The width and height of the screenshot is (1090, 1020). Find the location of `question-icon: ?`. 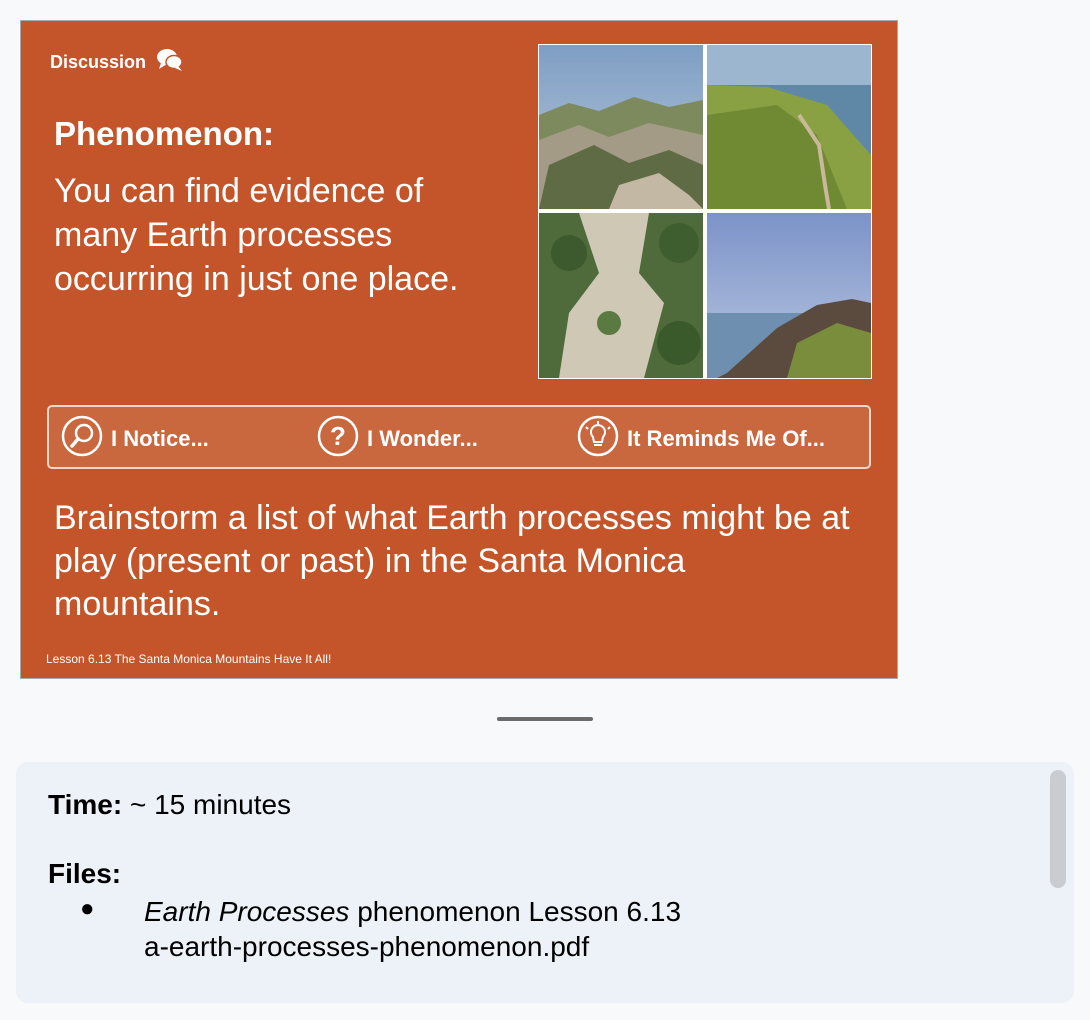

question-icon: ? is located at coordinates (338, 439).